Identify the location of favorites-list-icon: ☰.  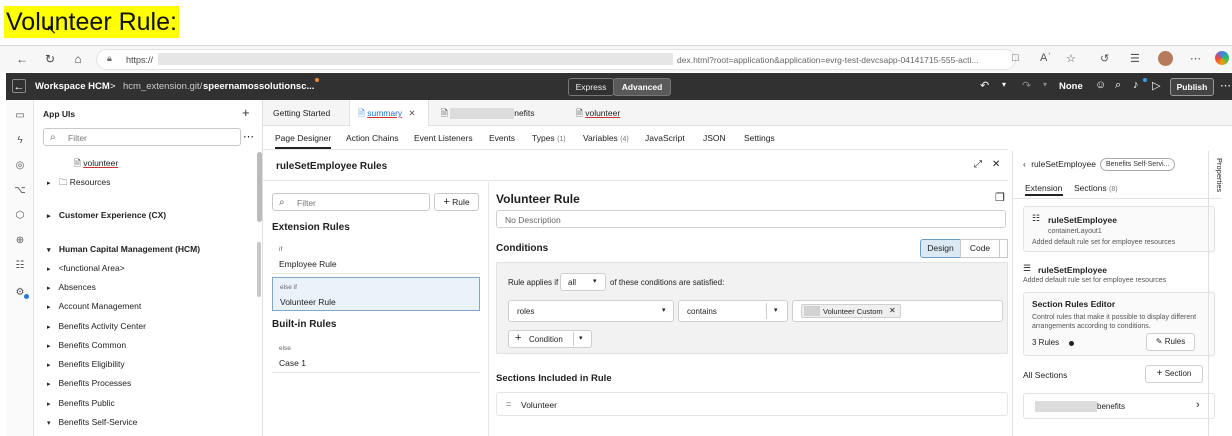
(1135, 58).